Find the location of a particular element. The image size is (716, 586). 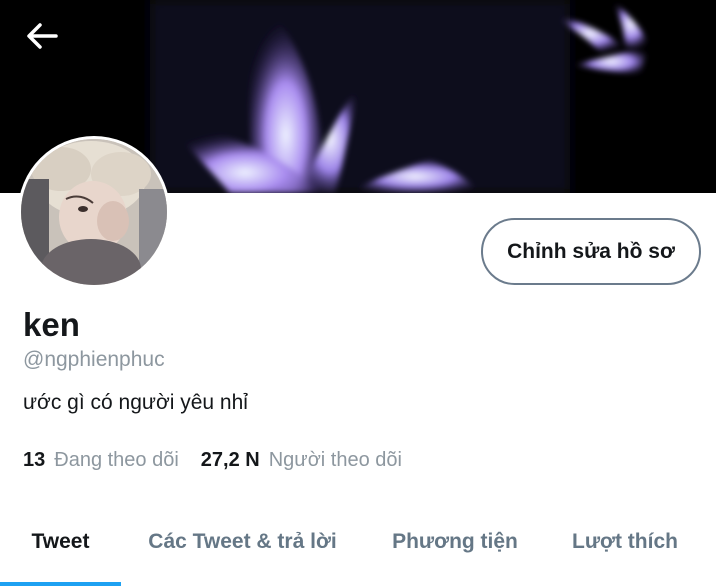

active-tab-indicator is located at coordinates (60, 584).